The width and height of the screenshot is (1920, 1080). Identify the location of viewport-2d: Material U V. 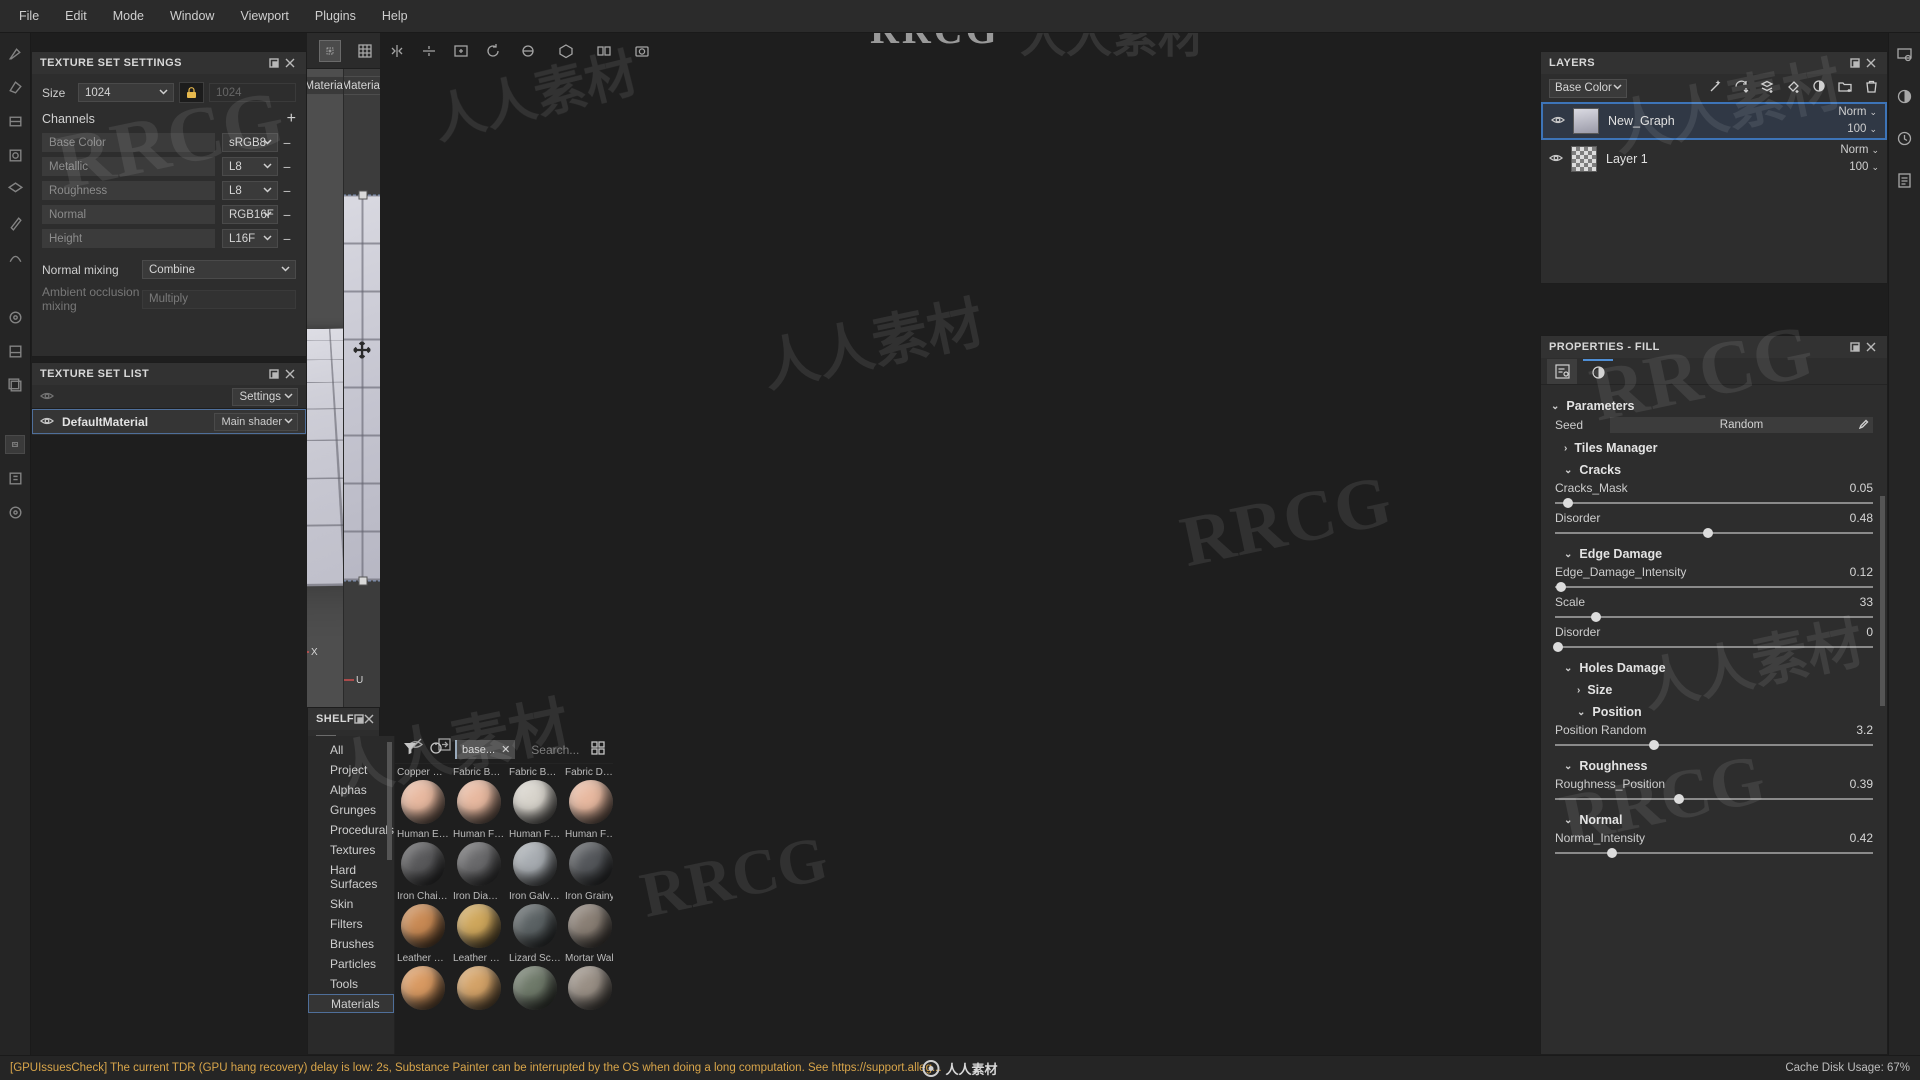
(361, 388).